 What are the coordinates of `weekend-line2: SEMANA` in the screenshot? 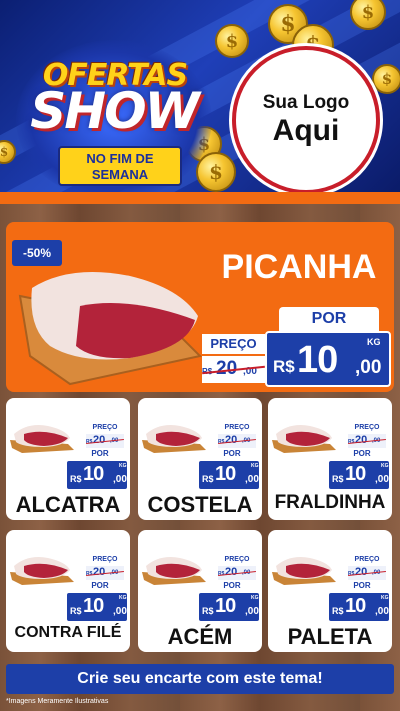 It's located at (120, 174).